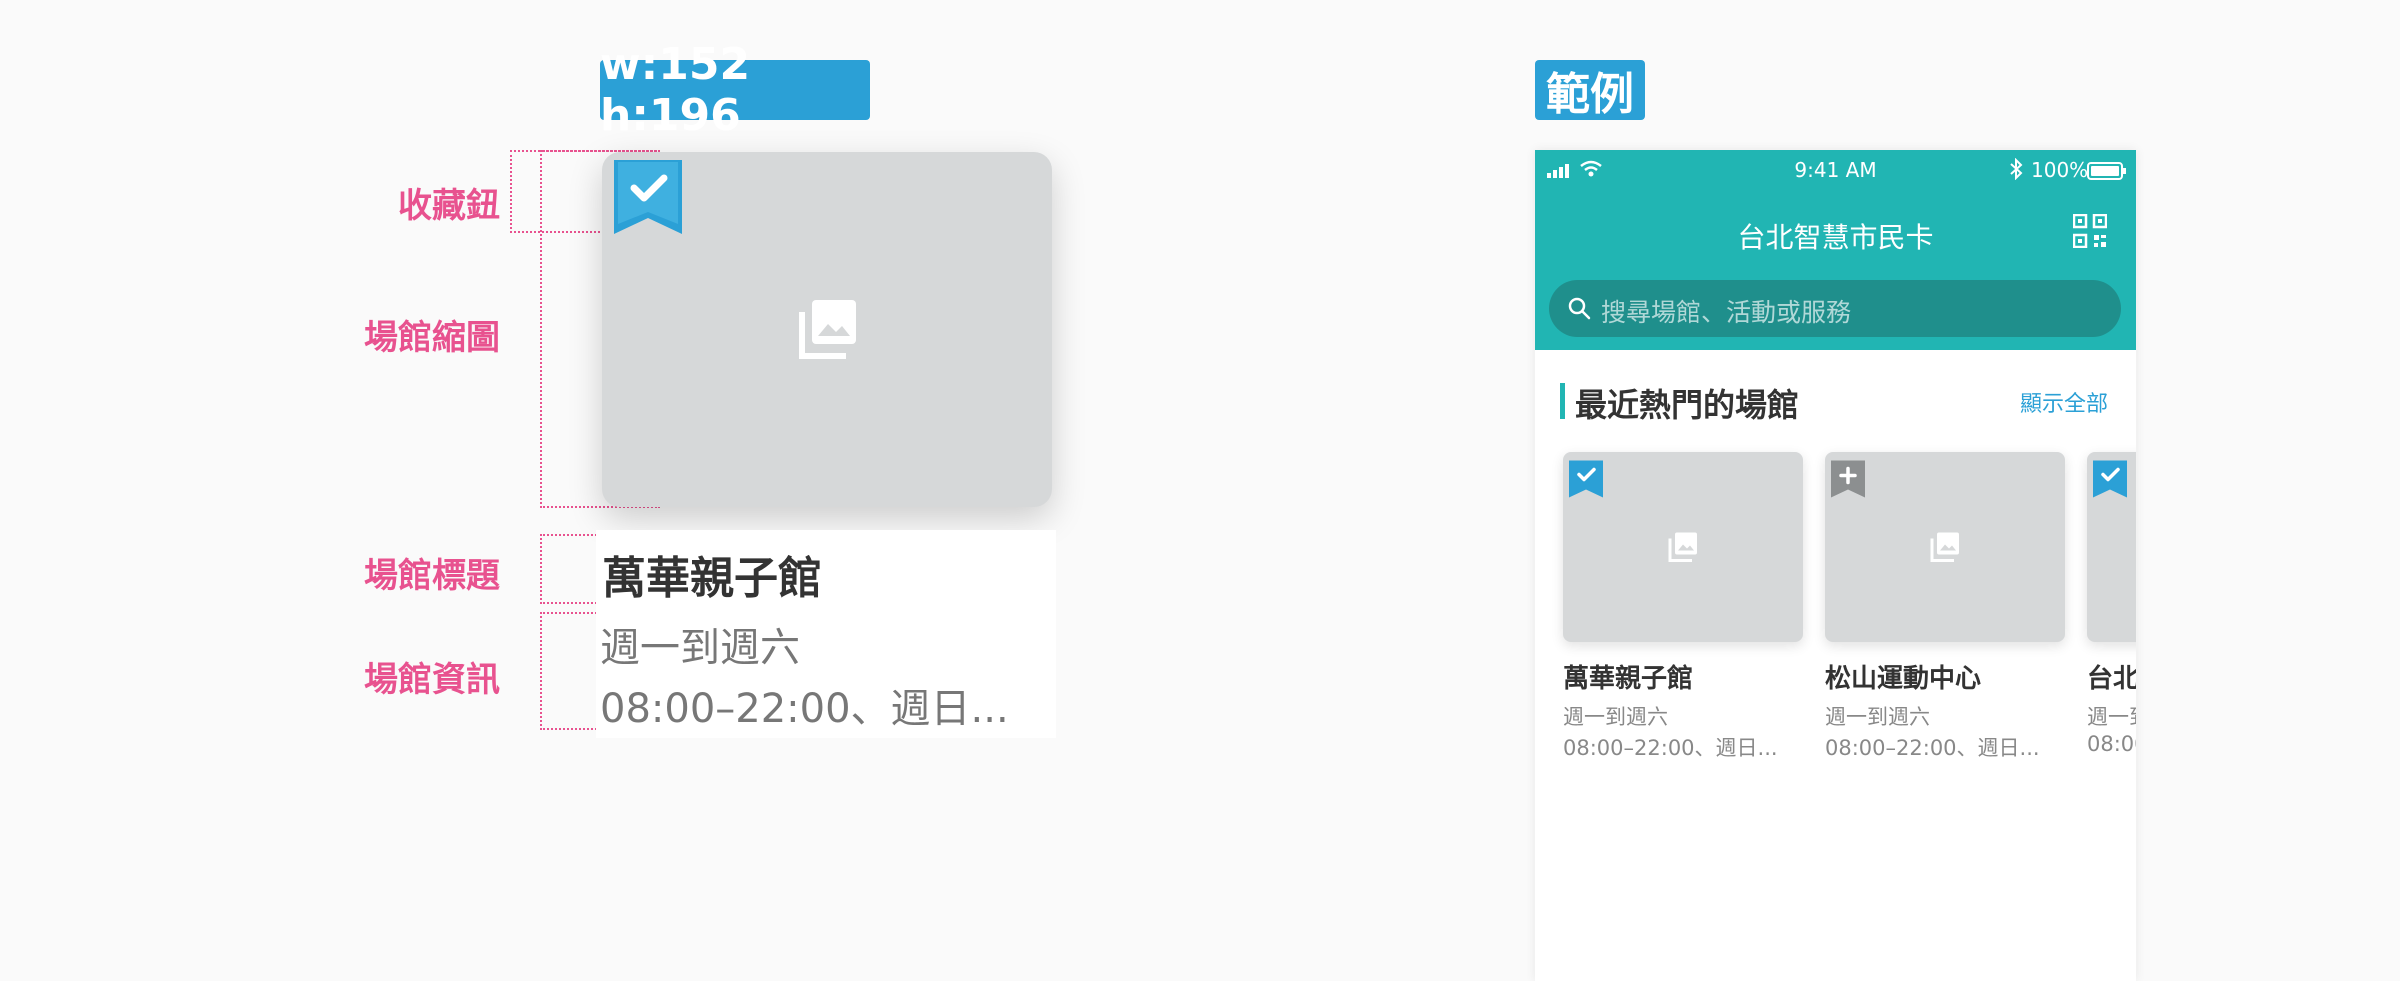 This screenshot has height=981, width=2400. What do you see at coordinates (1579, 308) in the screenshot?
I see `search-icon` at bounding box center [1579, 308].